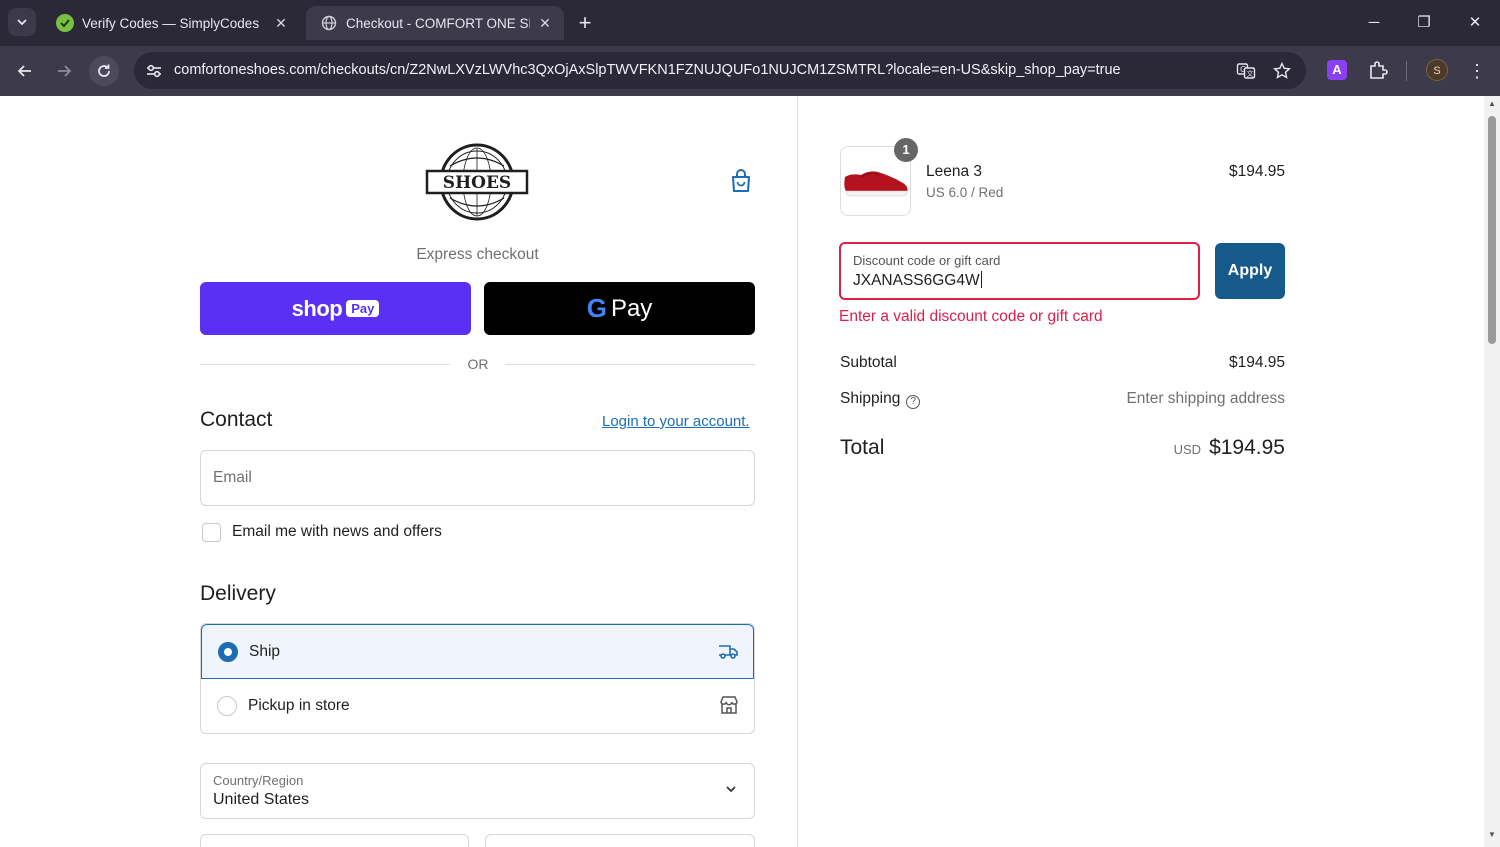 This screenshot has width=1500, height=847. I want to click on summary-divider, so click(797, 471).